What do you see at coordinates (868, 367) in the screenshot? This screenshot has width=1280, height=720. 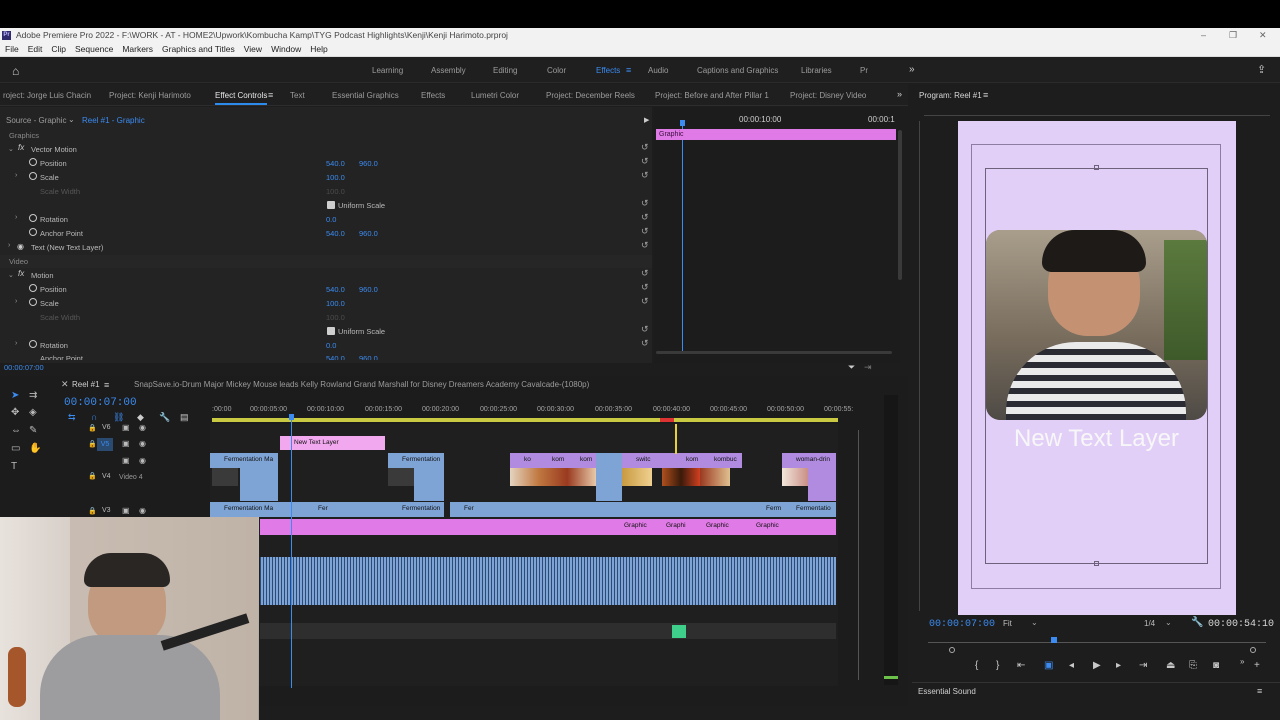 I see `export-icon: ⇥` at bounding box center [868, 367].